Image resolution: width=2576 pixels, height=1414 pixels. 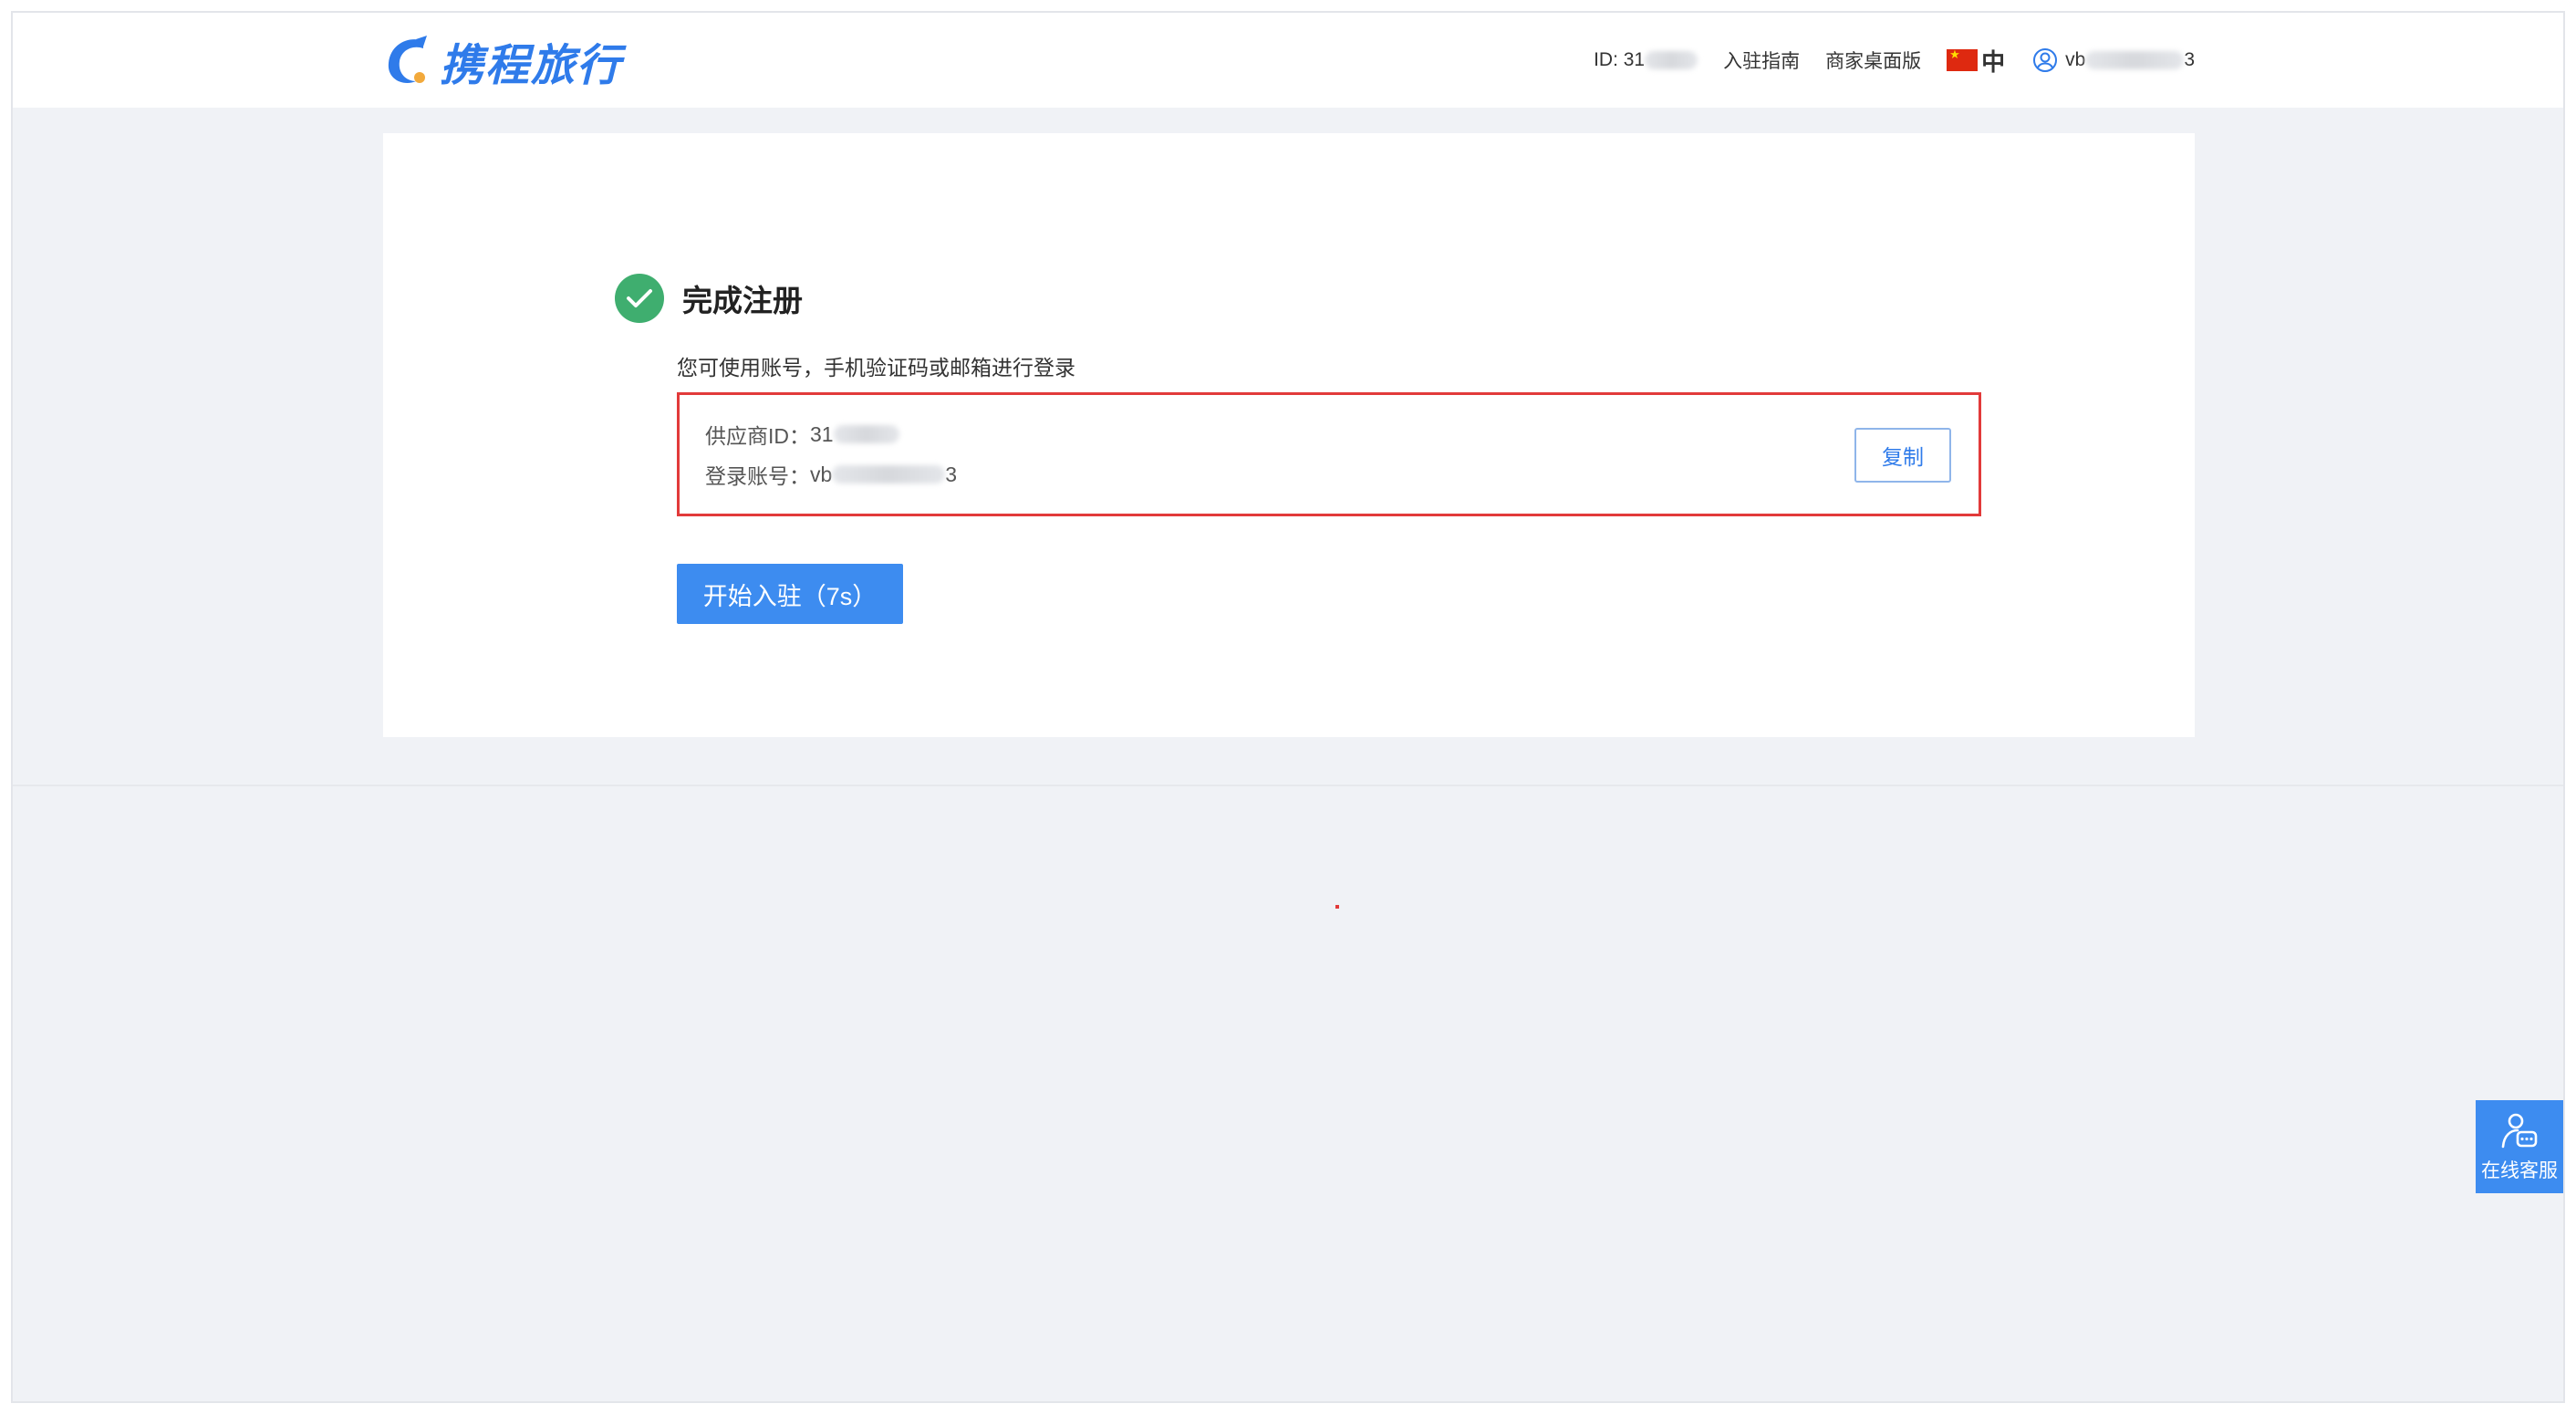 What do you see at coordinates (2075, 59) in the screenshot?
I see `user-name-prefix: vb` at bounding box center [2075, 59].